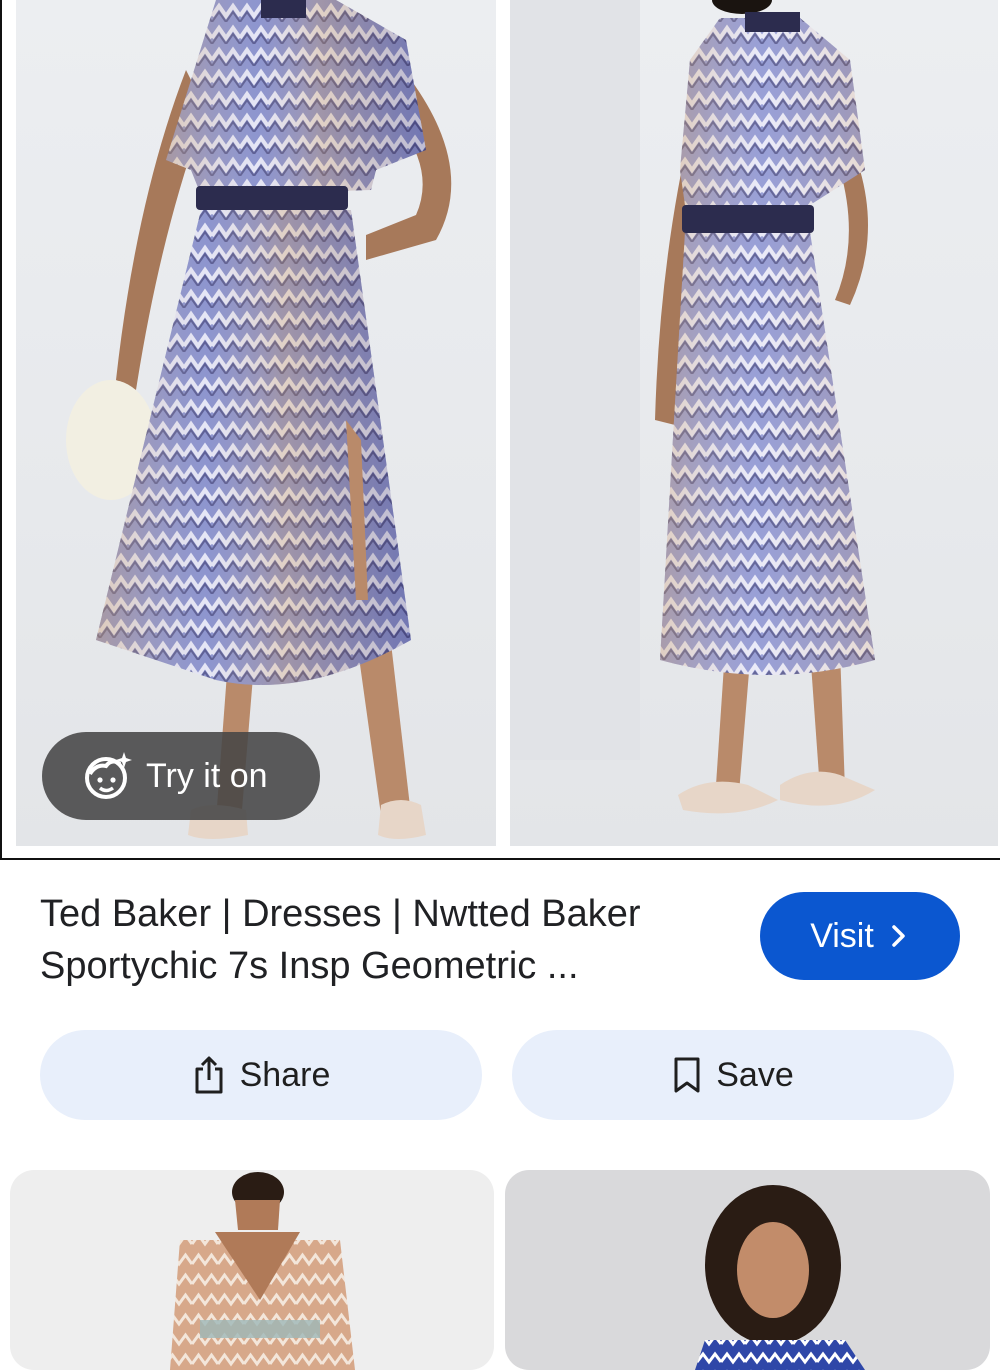 This screenshot has width=1000, height=1370. I want to click on face-sparkle-icon, so click(108, 775).